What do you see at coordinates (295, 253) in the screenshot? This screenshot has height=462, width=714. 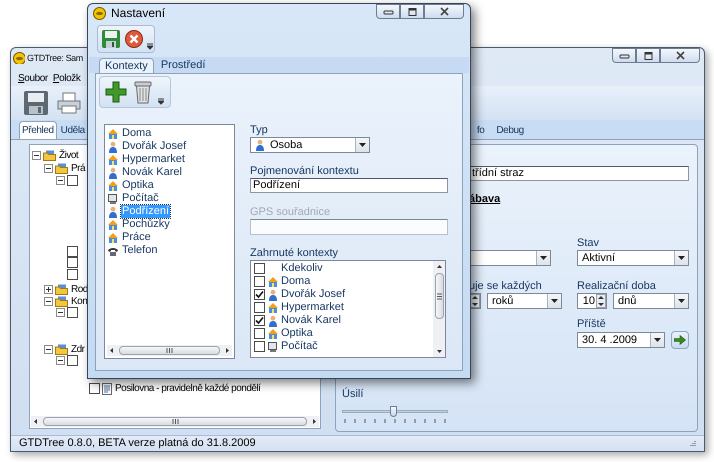 I see `field-label: Zahrnuté kontexty` at bounding box center [295, 253].